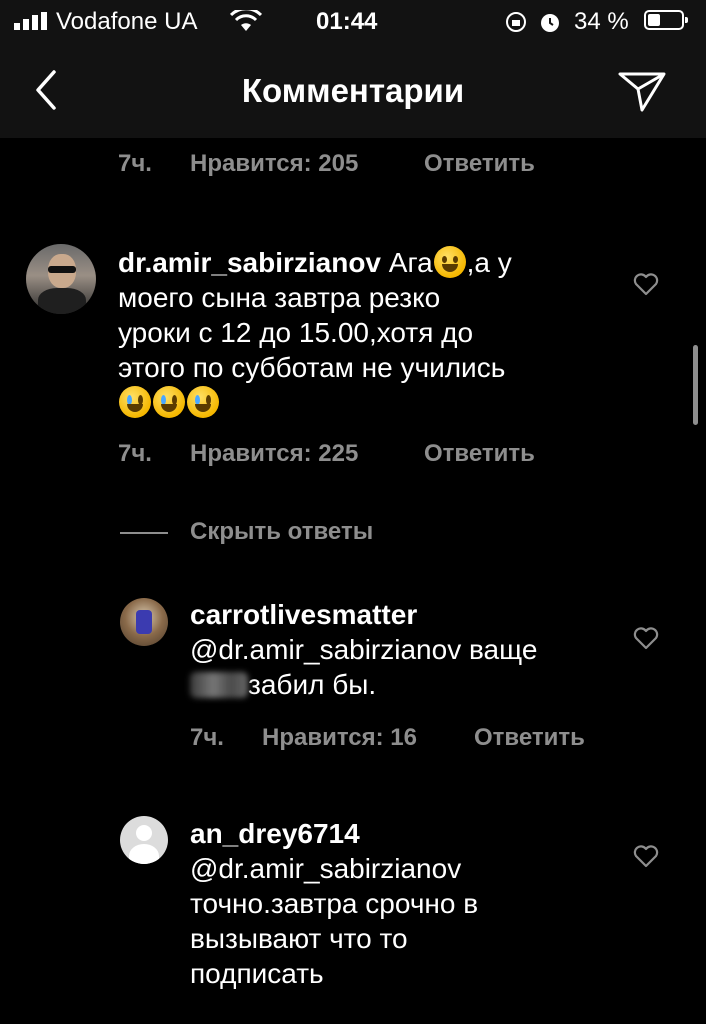  I want to click on rotation-lock-icon, so click(516, 22).